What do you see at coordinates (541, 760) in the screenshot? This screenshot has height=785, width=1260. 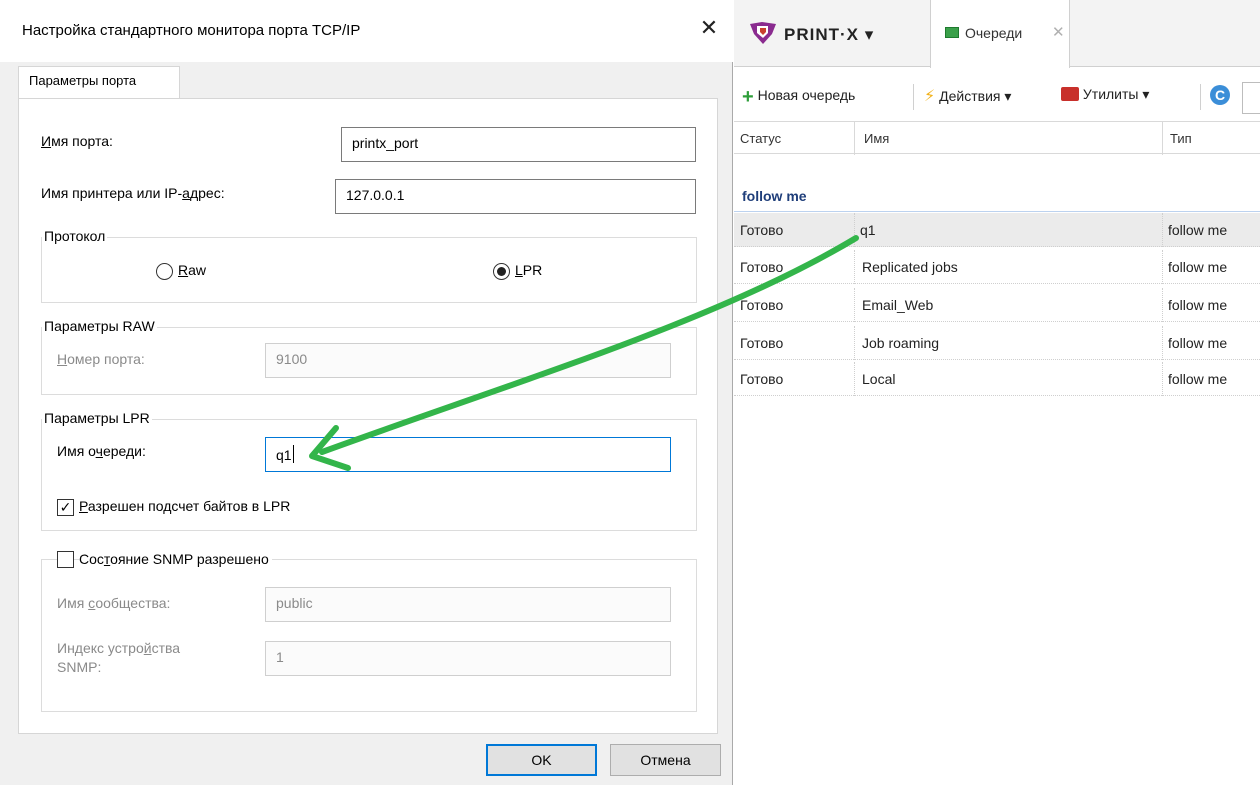 I see `ok-button: OK` at bounding box center [541, 760].